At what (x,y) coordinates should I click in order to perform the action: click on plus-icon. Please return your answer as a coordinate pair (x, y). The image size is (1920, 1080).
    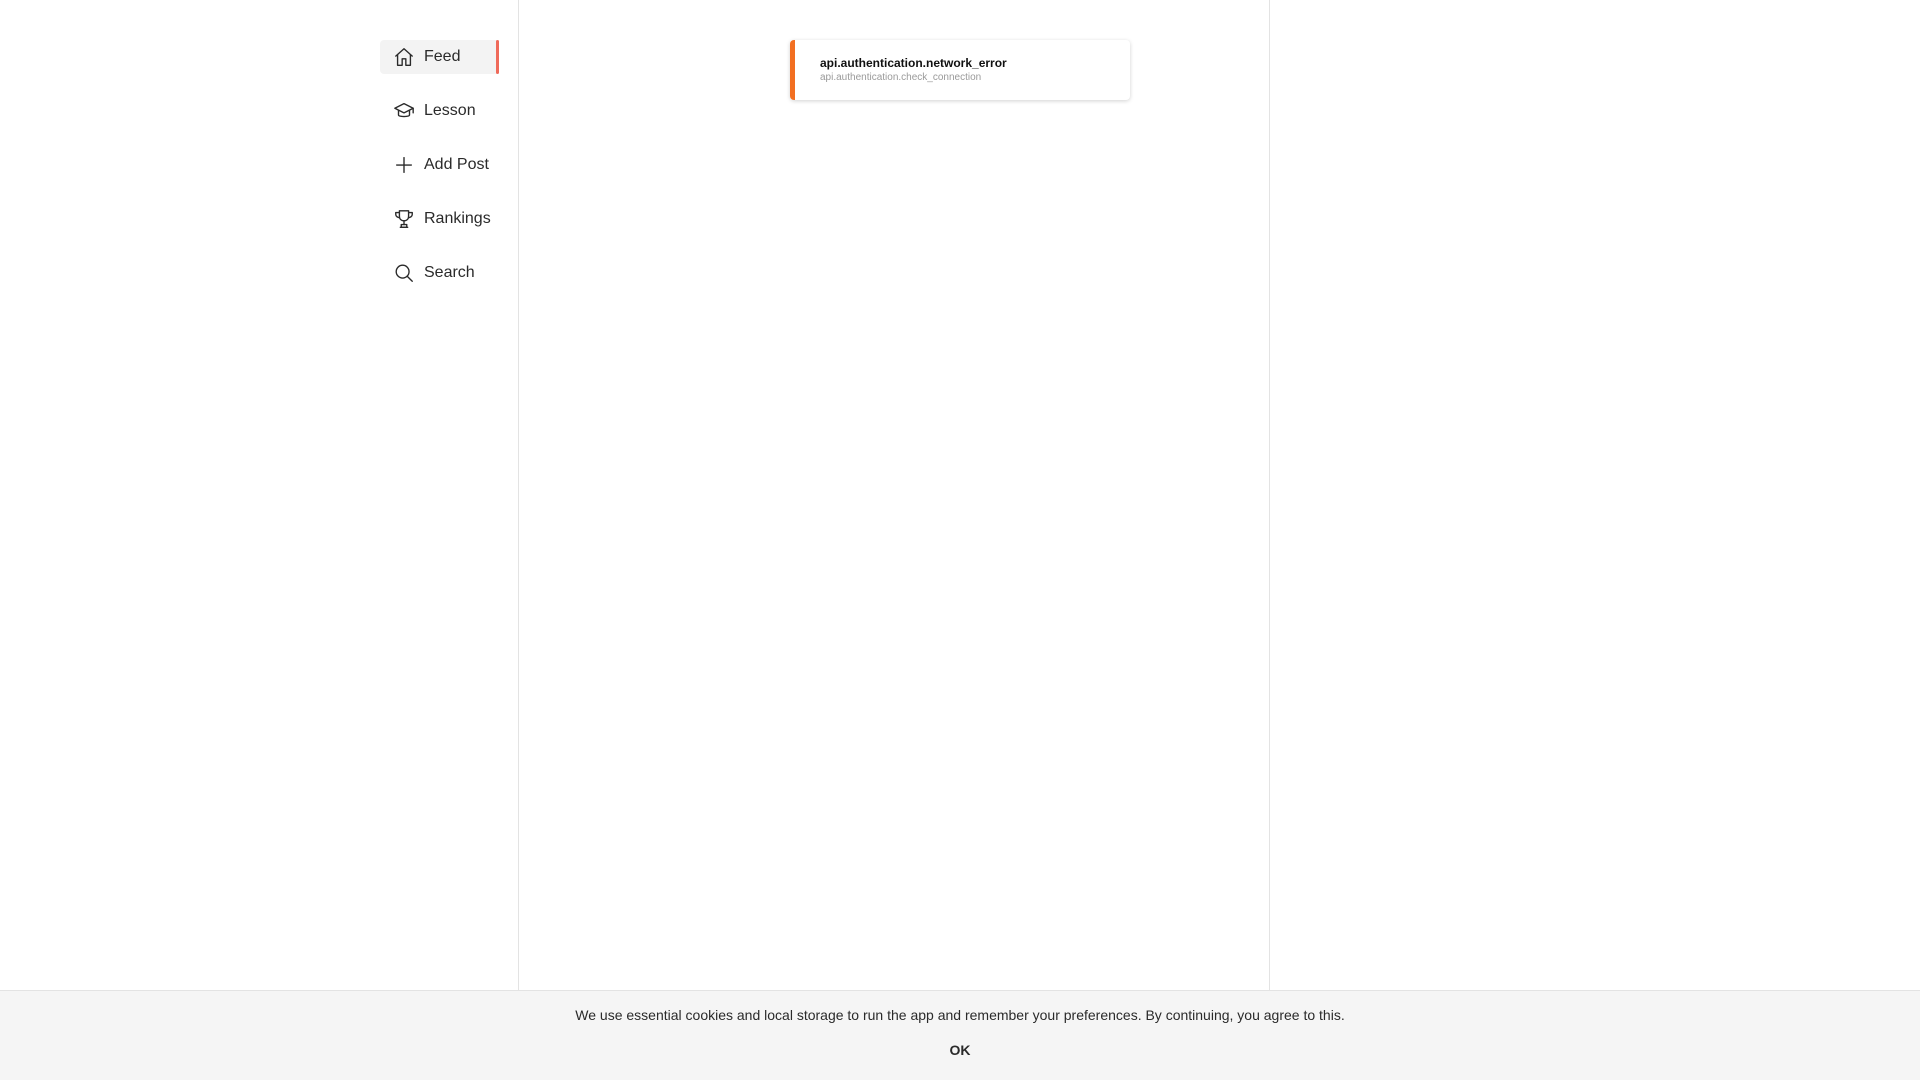
    Looking at the image, I should click on (404, 165).